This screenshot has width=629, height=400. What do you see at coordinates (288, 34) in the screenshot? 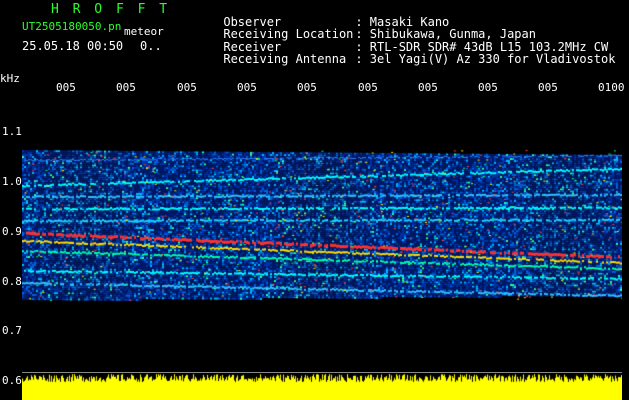
I see `meta-label: Receiving Location` at bounding box center [288, 34].